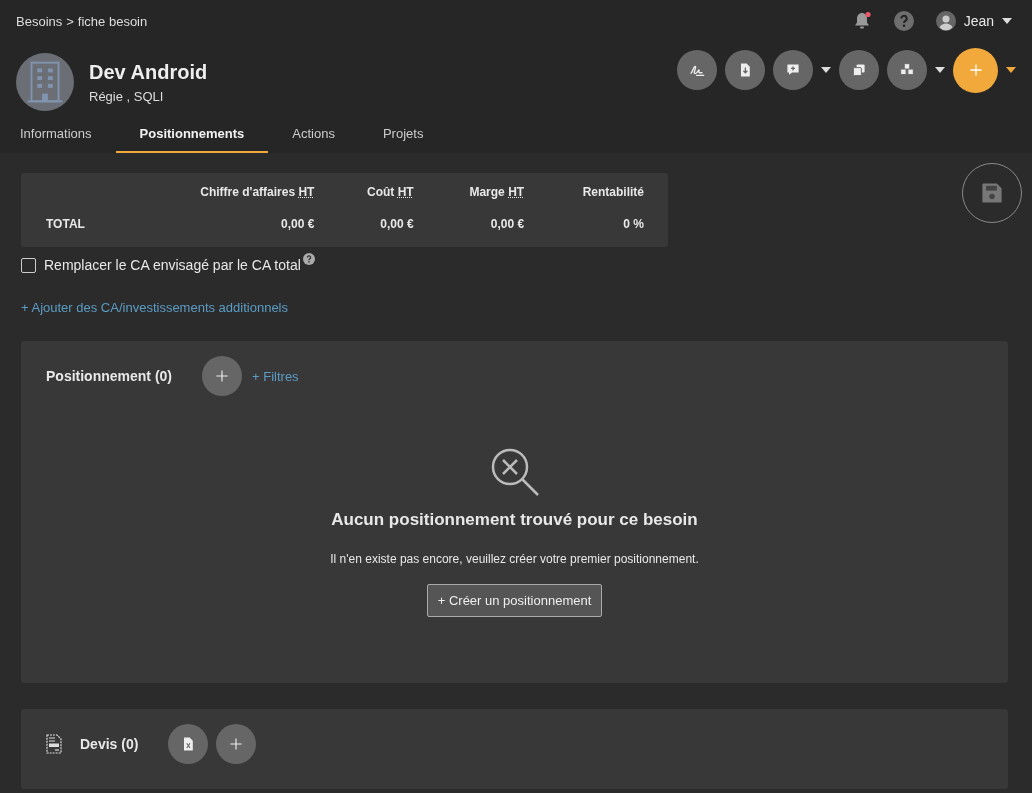 The height and width of the screenshot is (793, 1032). I want to click on empty-state-title: Aucun positionnement trouvé pour ce besoin, so click(514, 520).